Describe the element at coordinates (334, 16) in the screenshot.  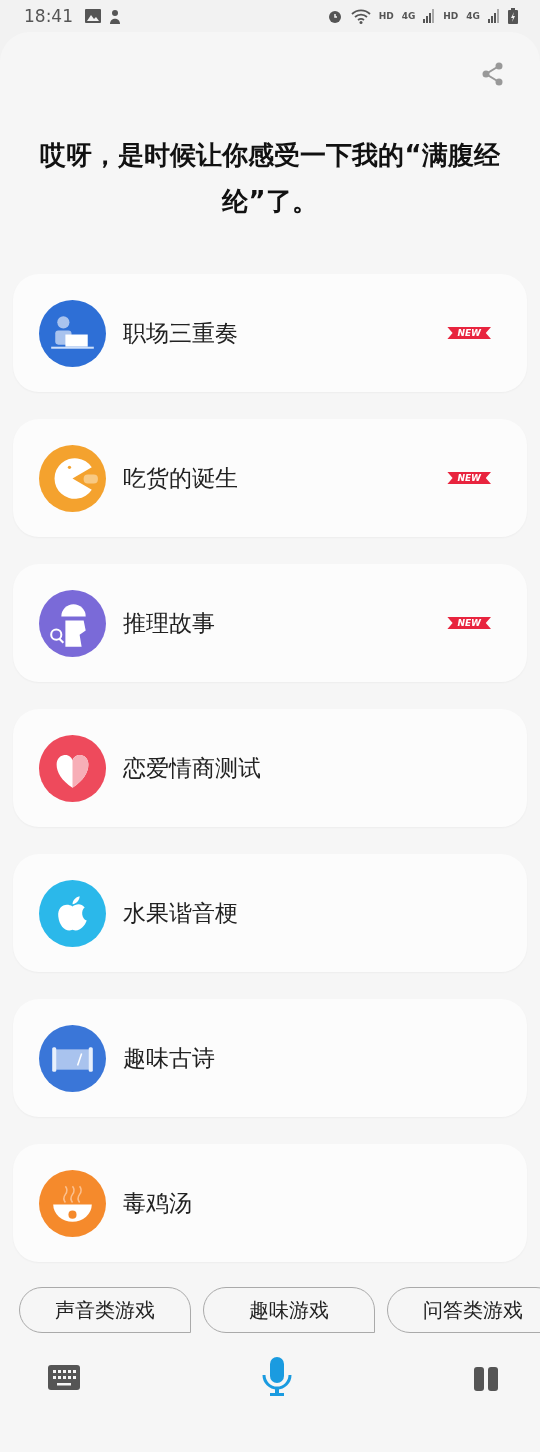
I see `alarm-icon` at that location.